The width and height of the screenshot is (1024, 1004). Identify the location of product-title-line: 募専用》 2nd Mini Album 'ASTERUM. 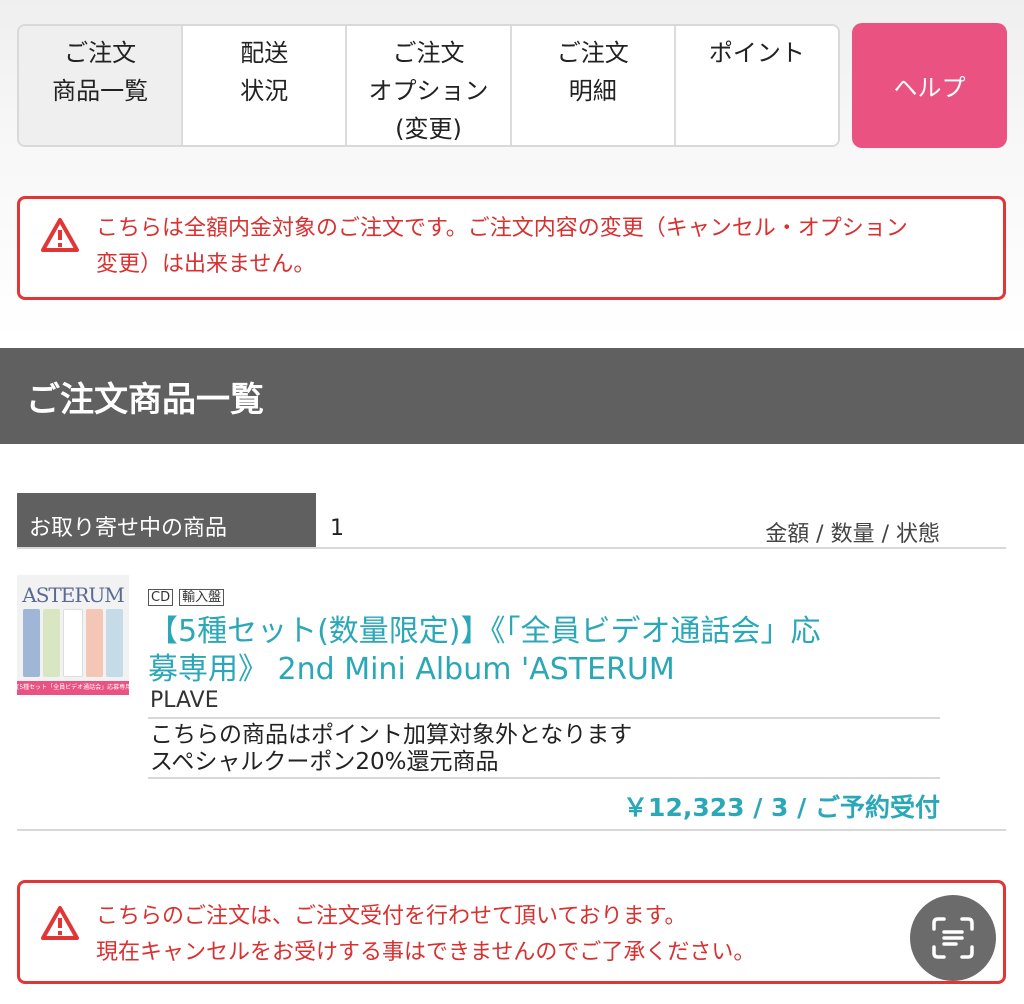
(411, 669).